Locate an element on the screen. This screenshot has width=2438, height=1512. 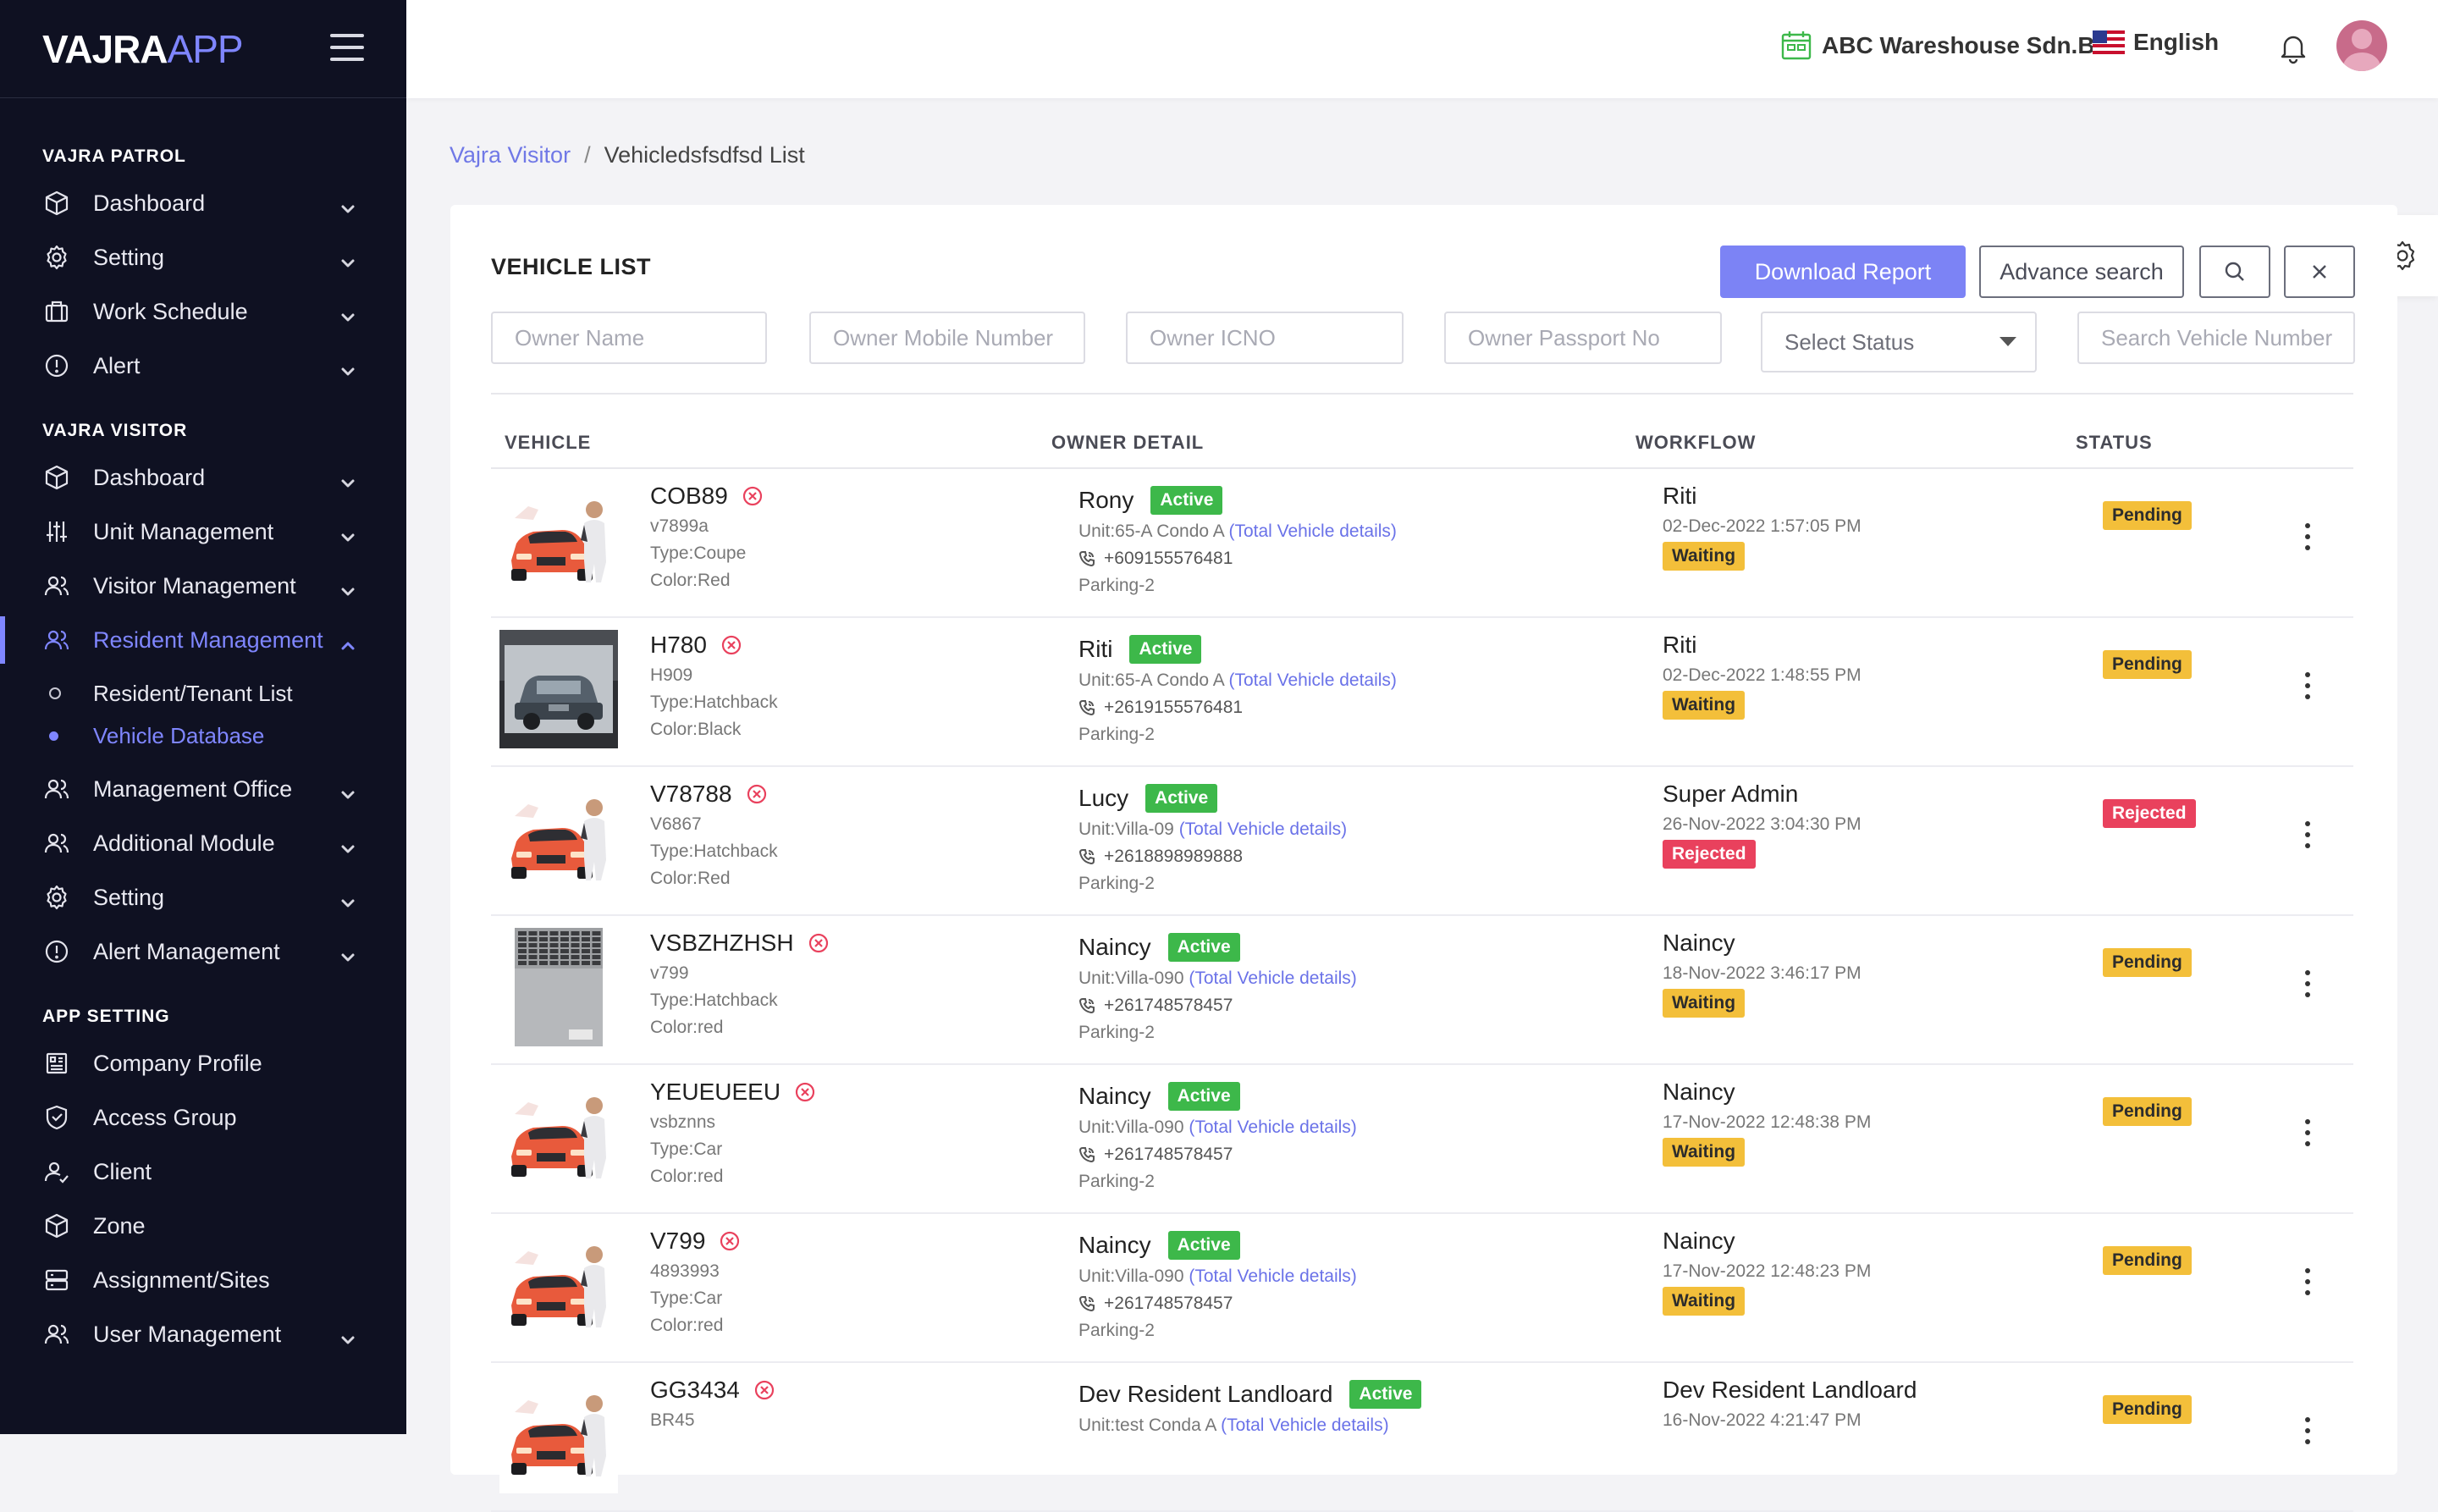
sidebar-item-user-management-app: User Management is located at coordinates (203, 1334).